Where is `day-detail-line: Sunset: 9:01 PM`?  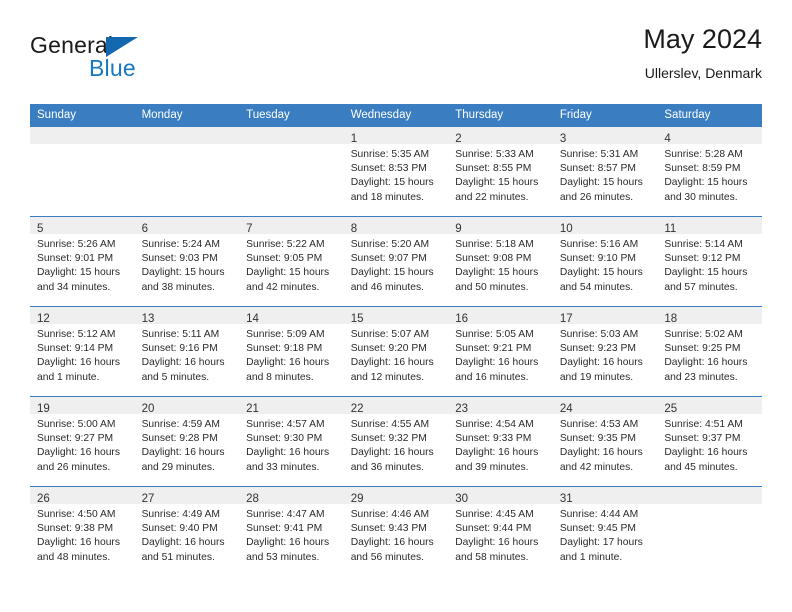 day-detail-line: Sunset: 9:01 PM is located at coordinates (75, 259).